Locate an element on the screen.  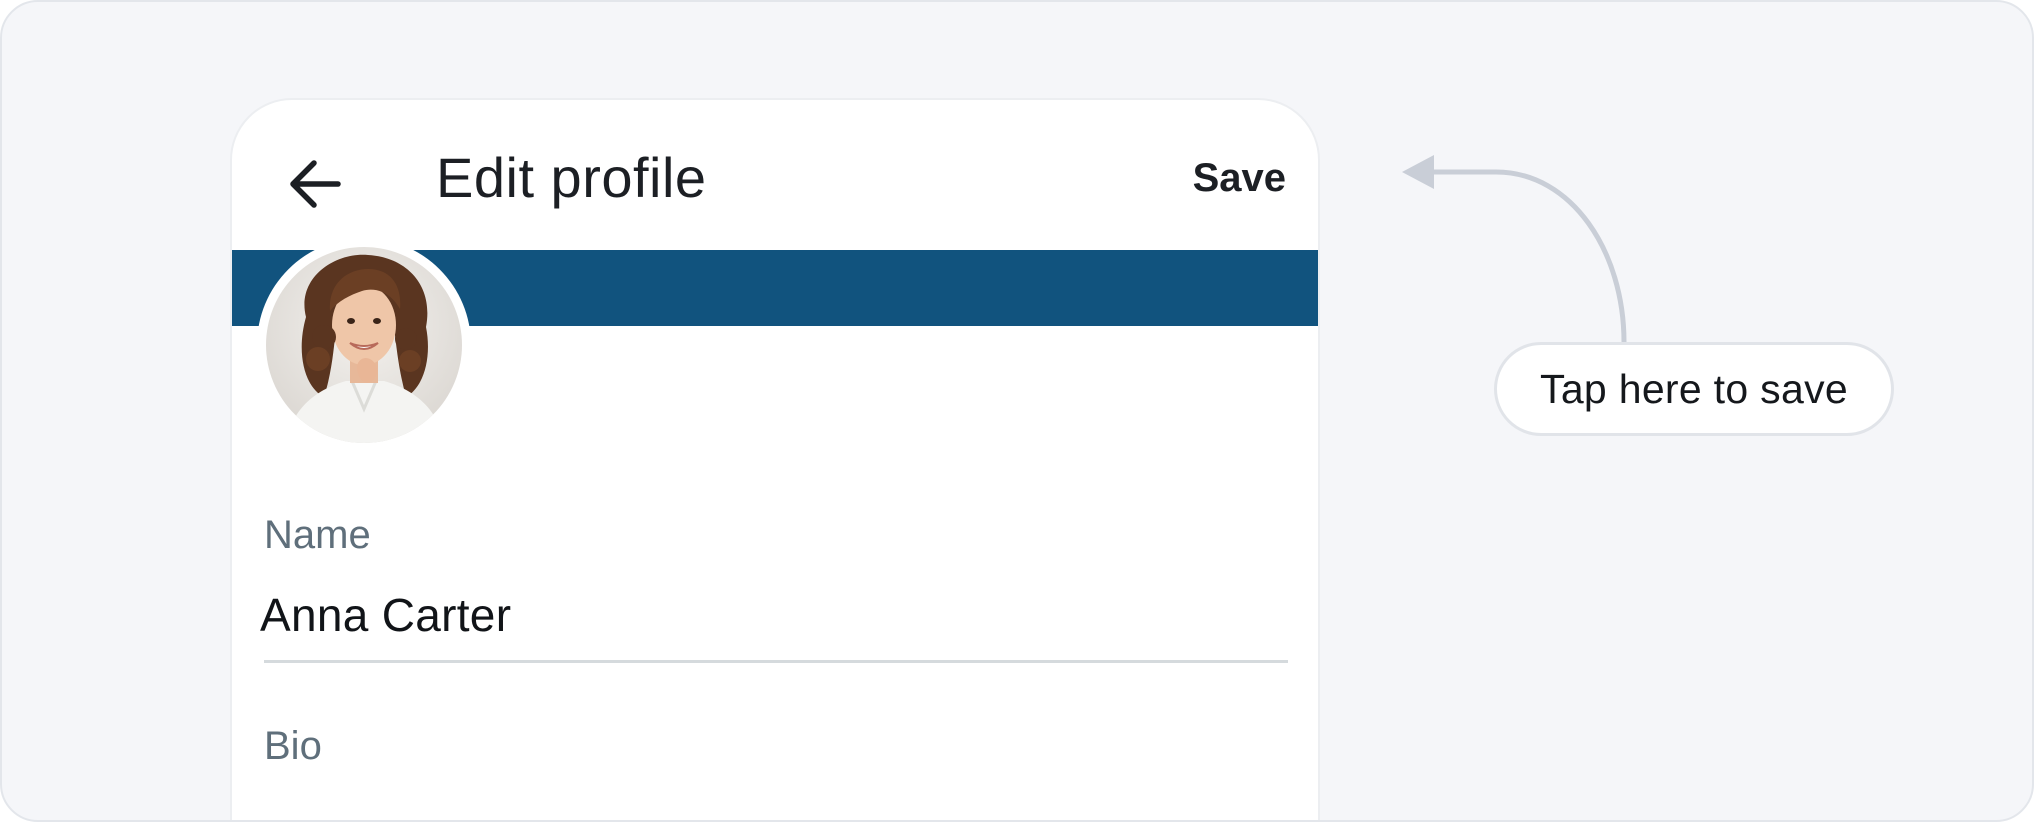
name-input: Anna Carter is located at coordinates (385, 615).